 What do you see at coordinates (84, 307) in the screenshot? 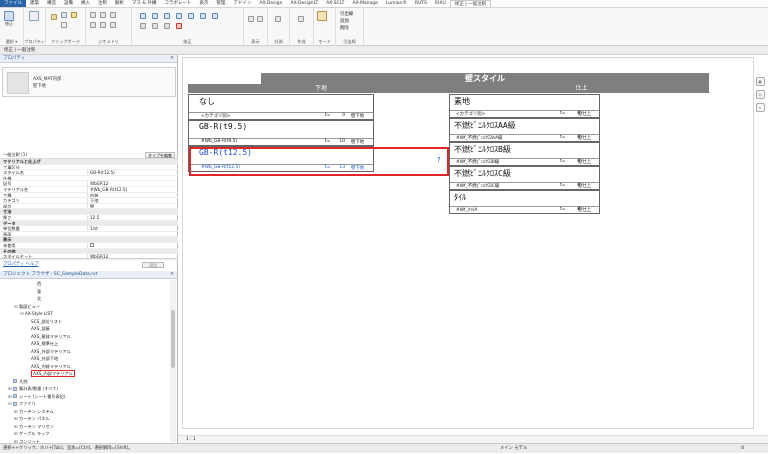
I see `browser-node: ⊟製図ビュー` at bounding box center [84, 307].